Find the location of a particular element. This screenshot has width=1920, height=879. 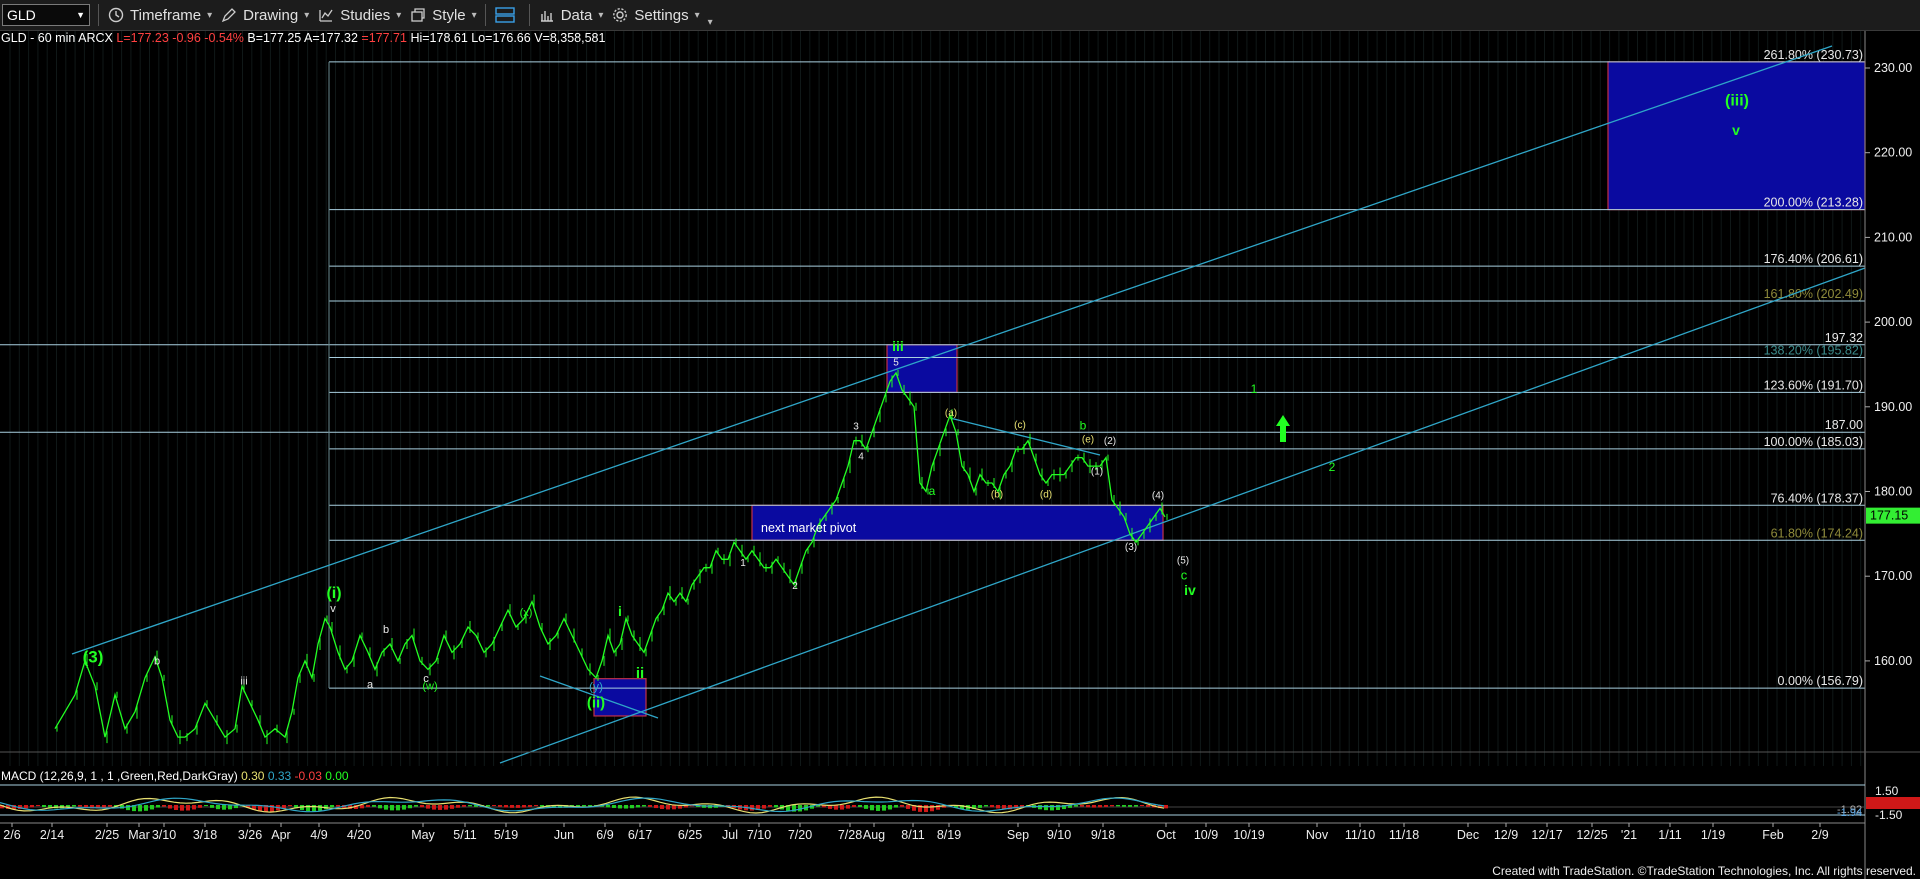

toolbar-overflow-icon: ▾ is located at coordinates (710, 22).